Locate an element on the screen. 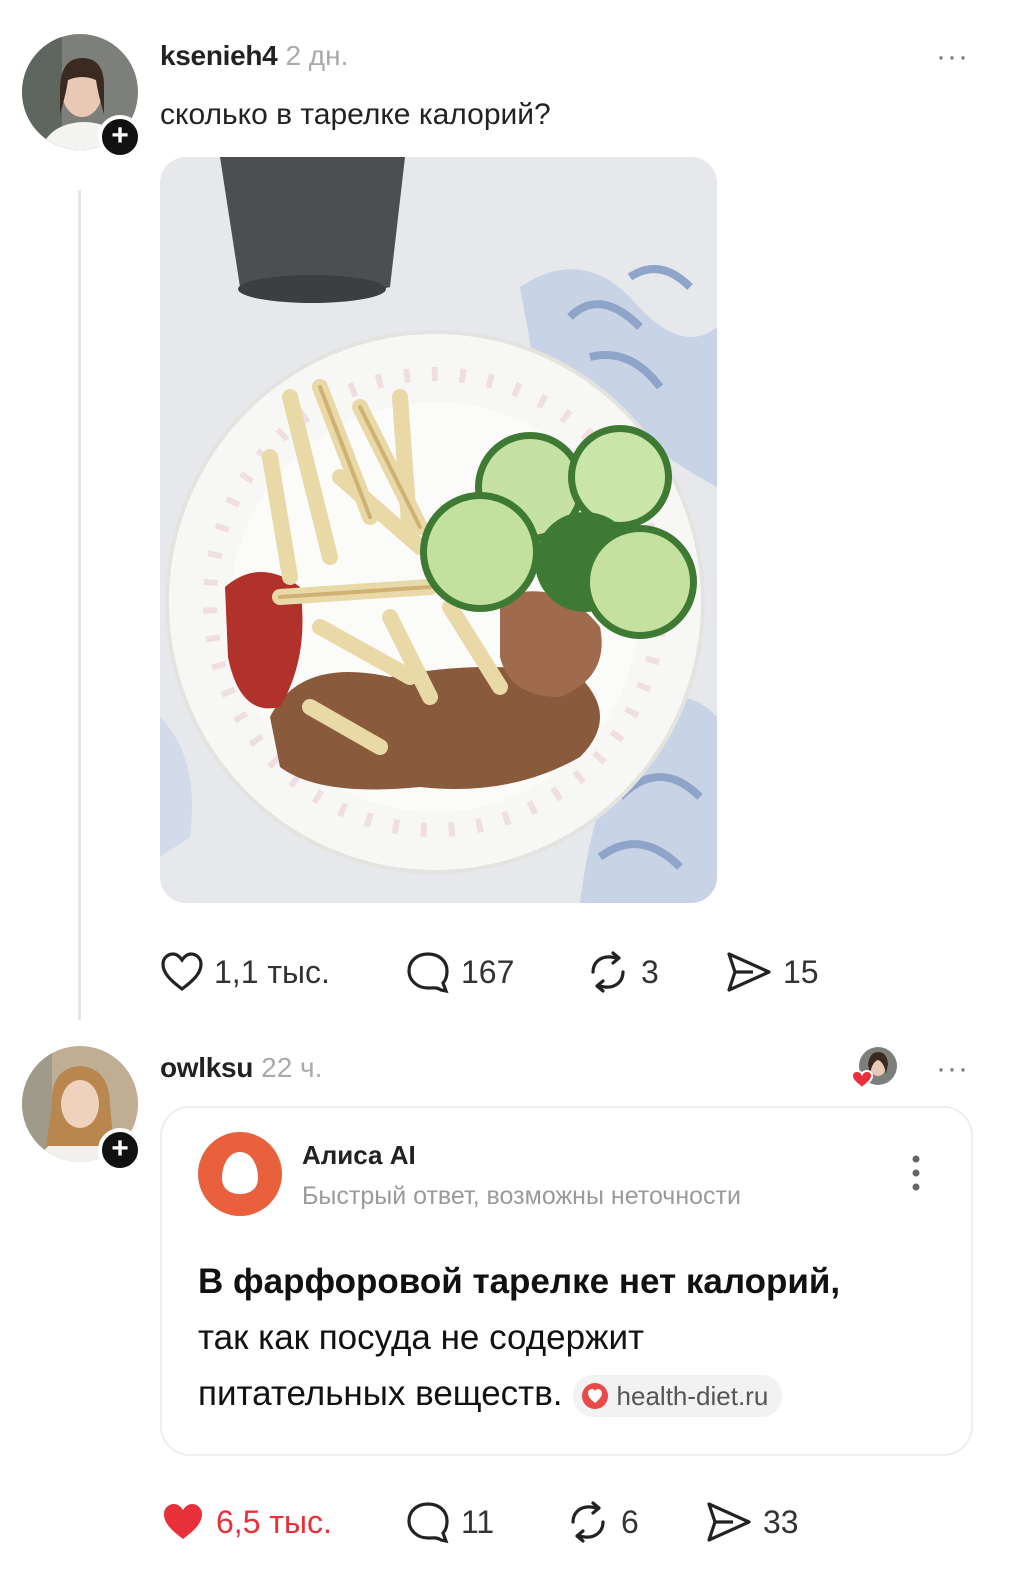 This screenshot has width=1024, height=1575. comment-count: 167 is located at coordinates (488, 971).